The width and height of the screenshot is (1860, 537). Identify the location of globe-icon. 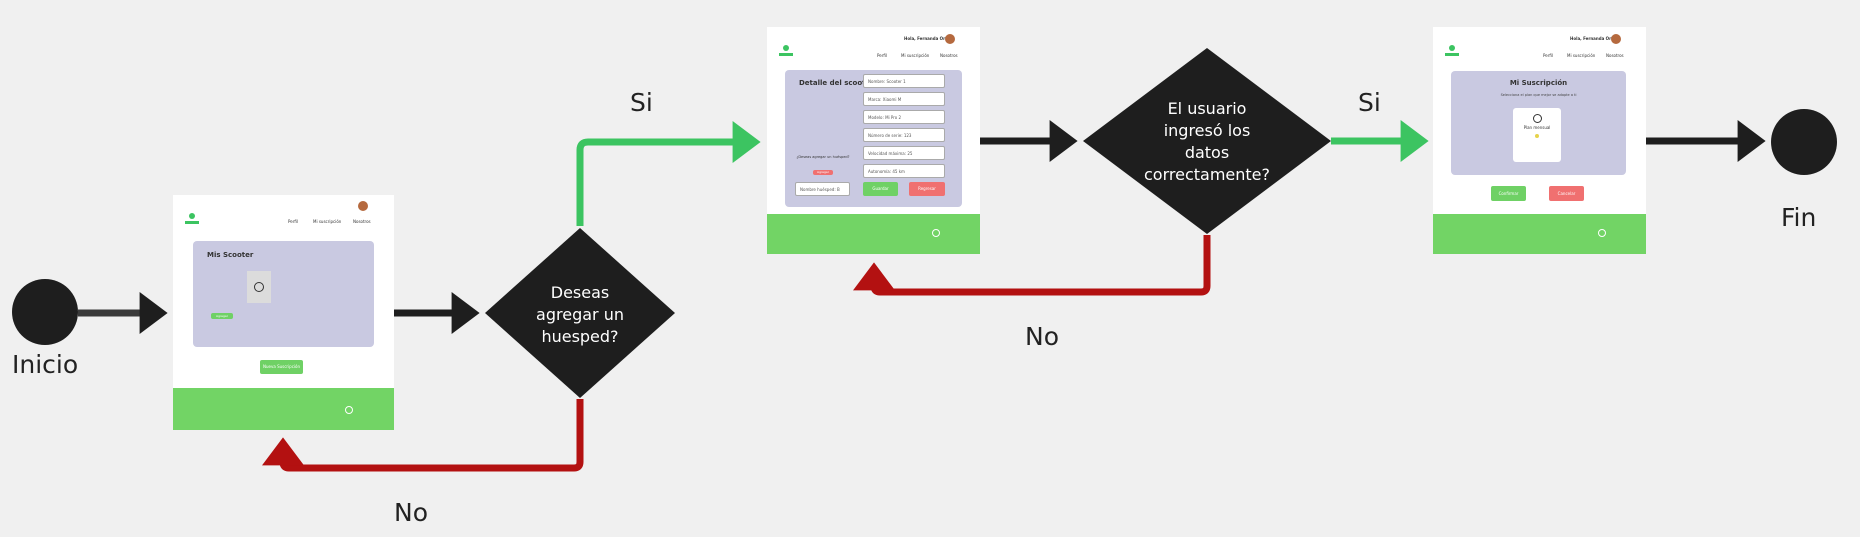
(1537, 118).